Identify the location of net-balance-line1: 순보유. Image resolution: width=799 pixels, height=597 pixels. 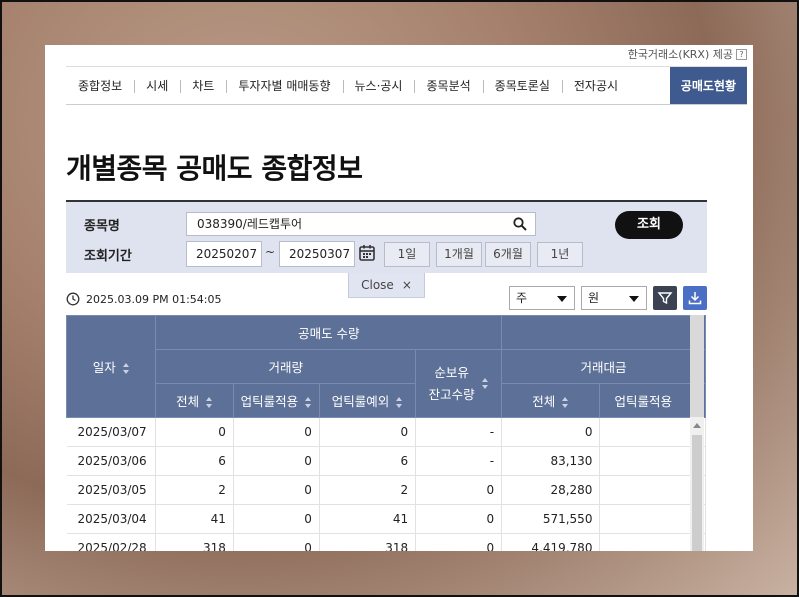
(451, 373).